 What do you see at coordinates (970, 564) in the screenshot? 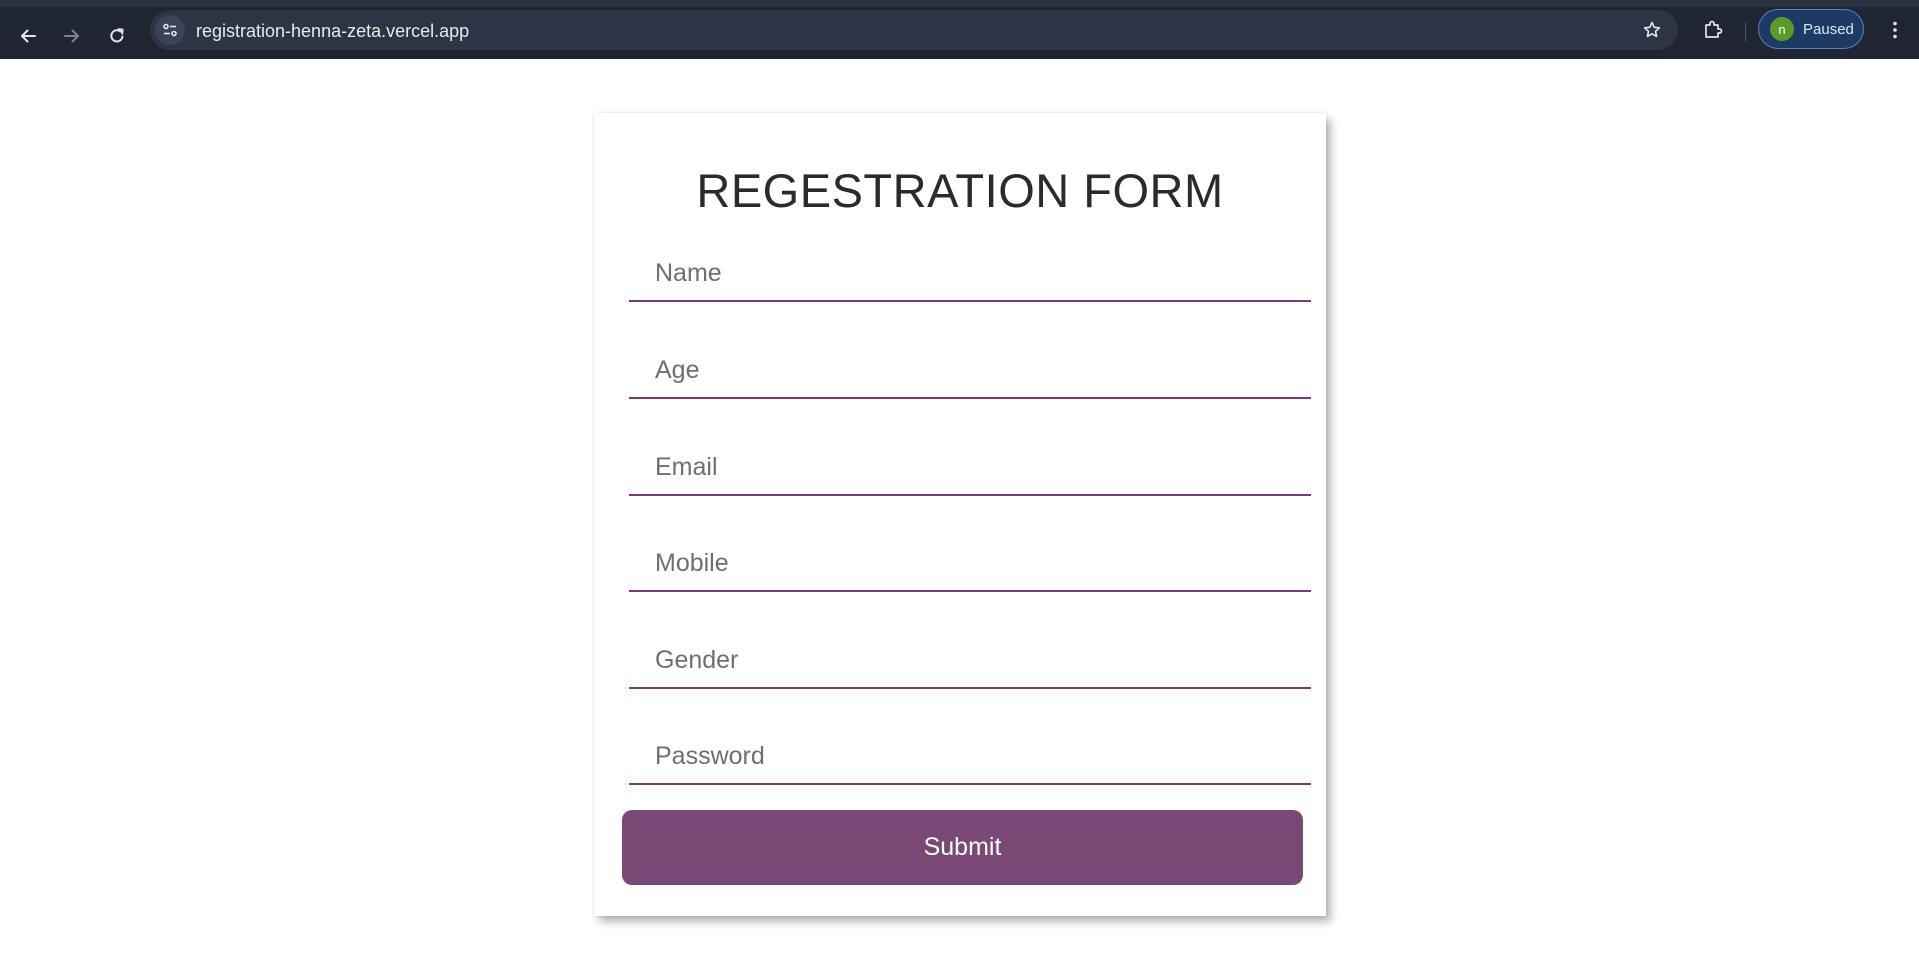
I see `mobile-field` at bounding box center [970, 564].